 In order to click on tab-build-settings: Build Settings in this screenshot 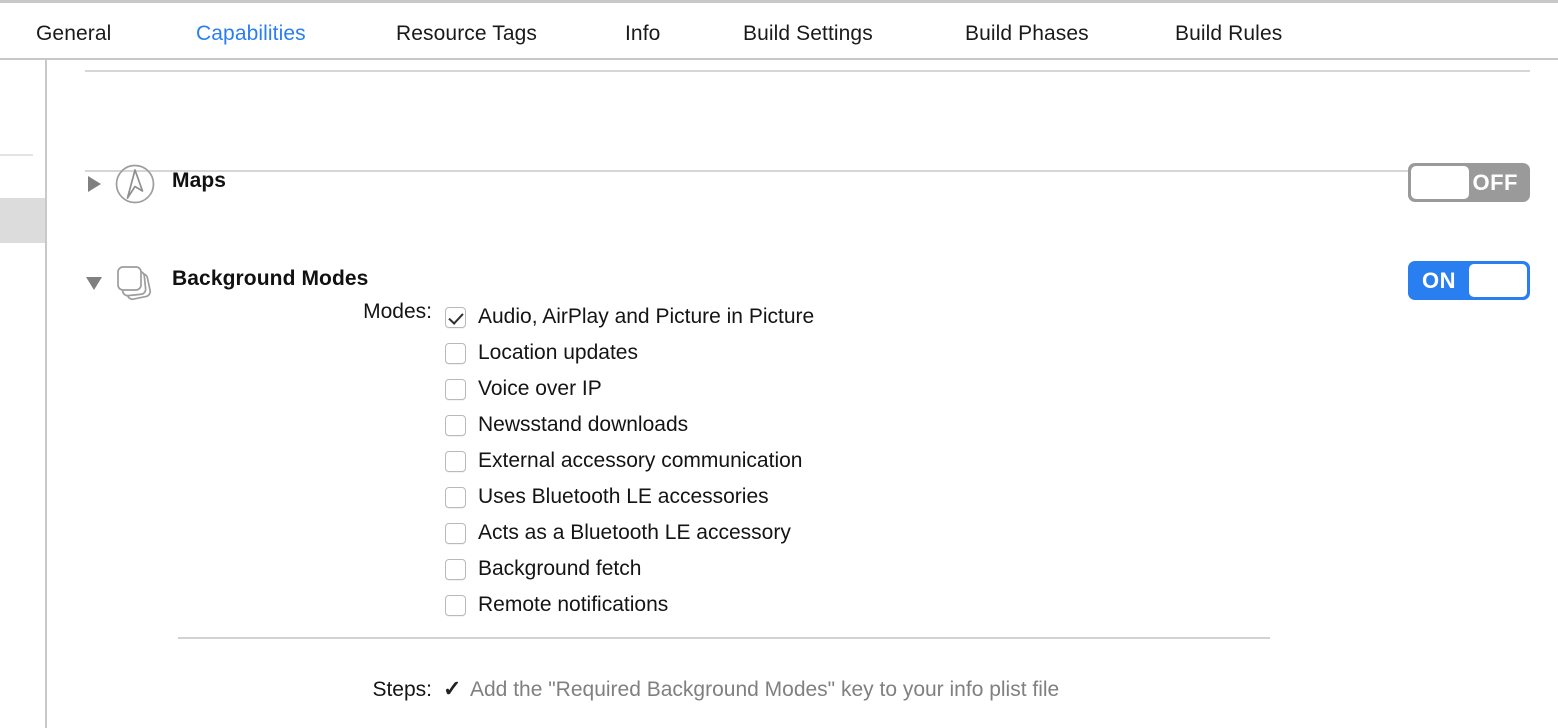, I will do `click(808, 34)`.